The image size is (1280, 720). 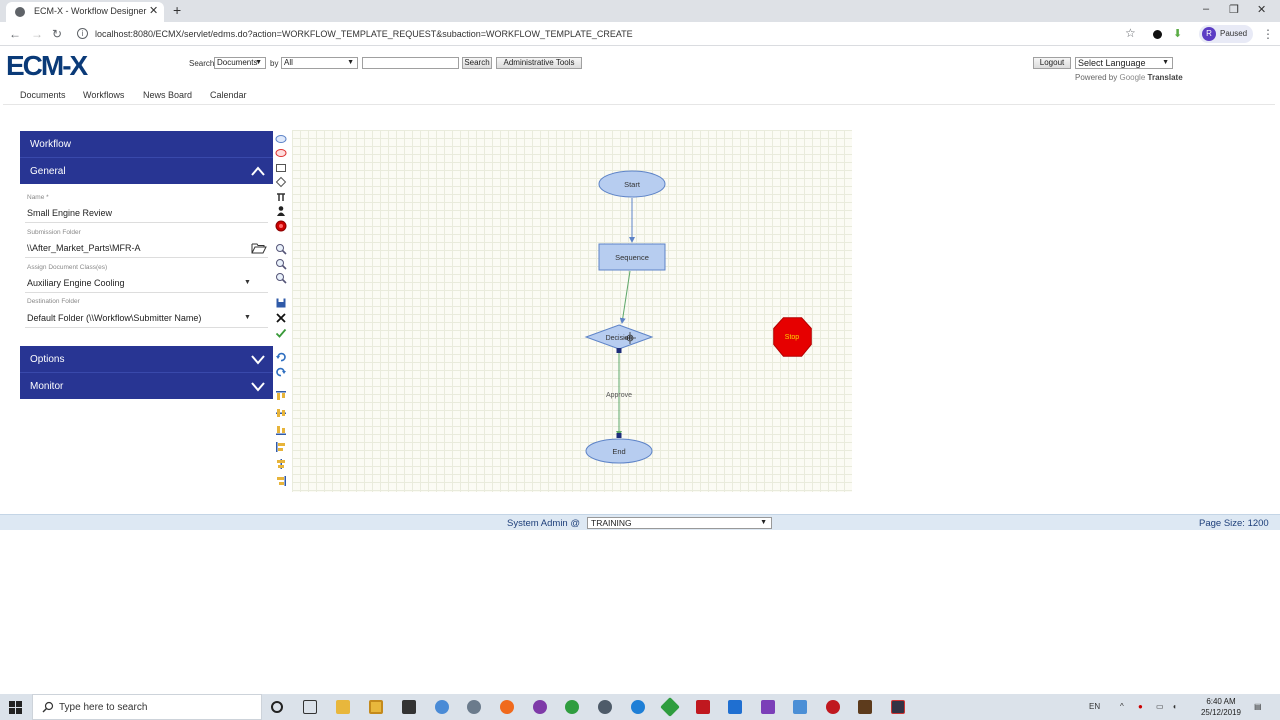 What do you see at coordinates (281, 447) in the screenshot?
I see `align-left-icon` at bounding box center [281, 447].